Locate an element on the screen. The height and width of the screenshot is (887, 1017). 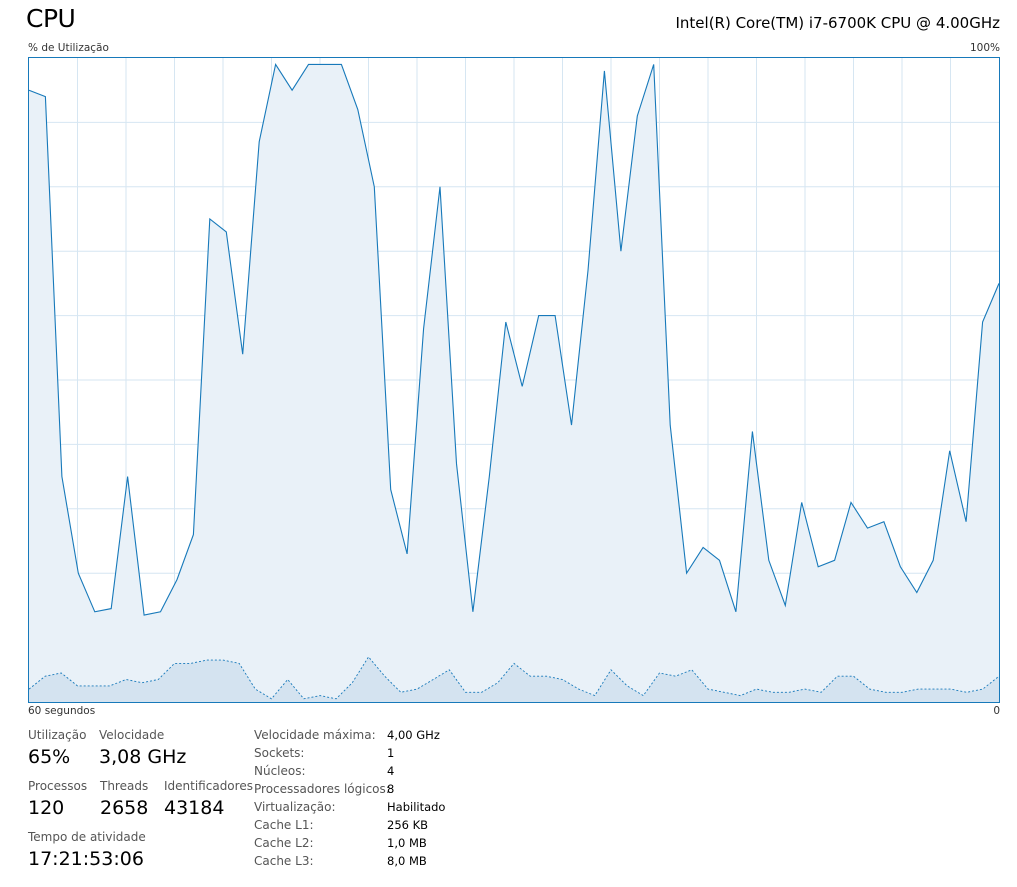
max-speed-label: Velocidade máxima: is located at coordinates (315, 735).